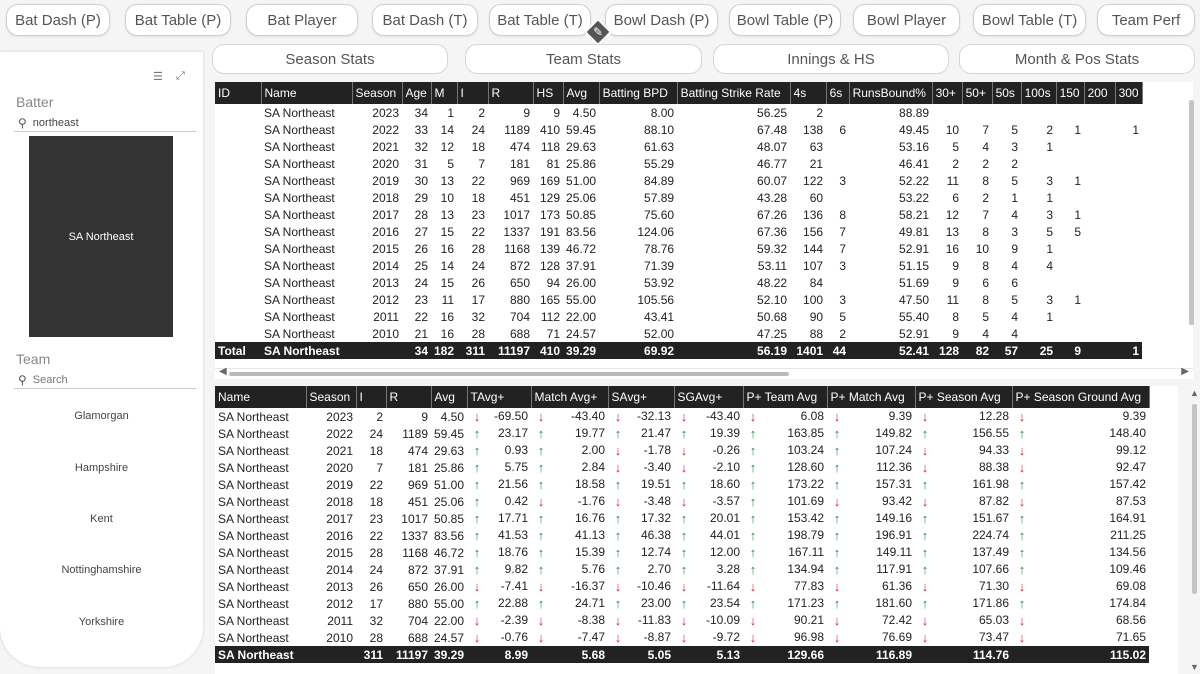 The height and width of the screenshot is (674, 1200). What do you see at coordinates (1007, 93) in the screenshot?
I see `column-header: 50s` at bounding box center [1007, 93].